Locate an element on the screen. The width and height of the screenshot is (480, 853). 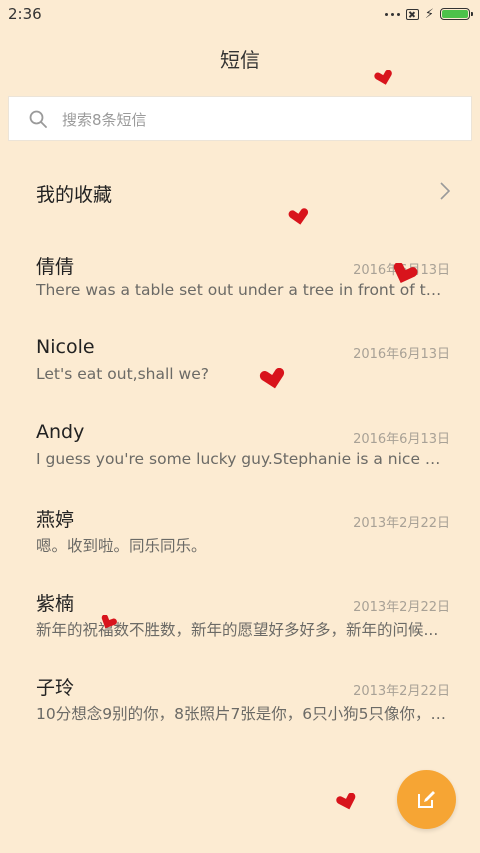
contact-name: 紫楠 is located at coordinates (55, 604).